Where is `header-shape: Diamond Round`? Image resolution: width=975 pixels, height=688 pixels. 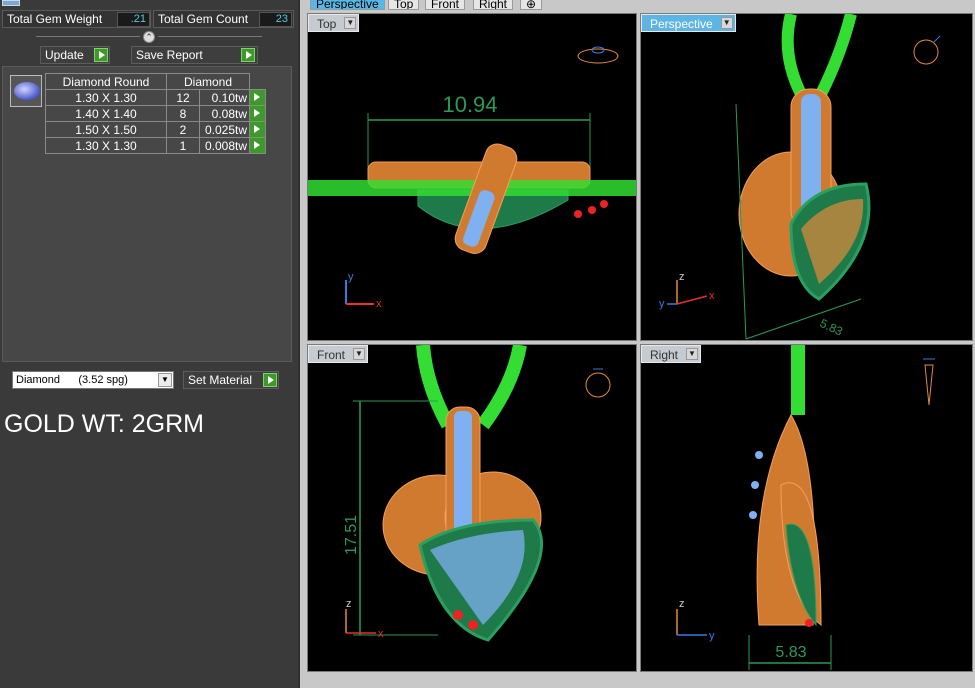
header-shape: Diamond Round is located at coordinates (106, 81).